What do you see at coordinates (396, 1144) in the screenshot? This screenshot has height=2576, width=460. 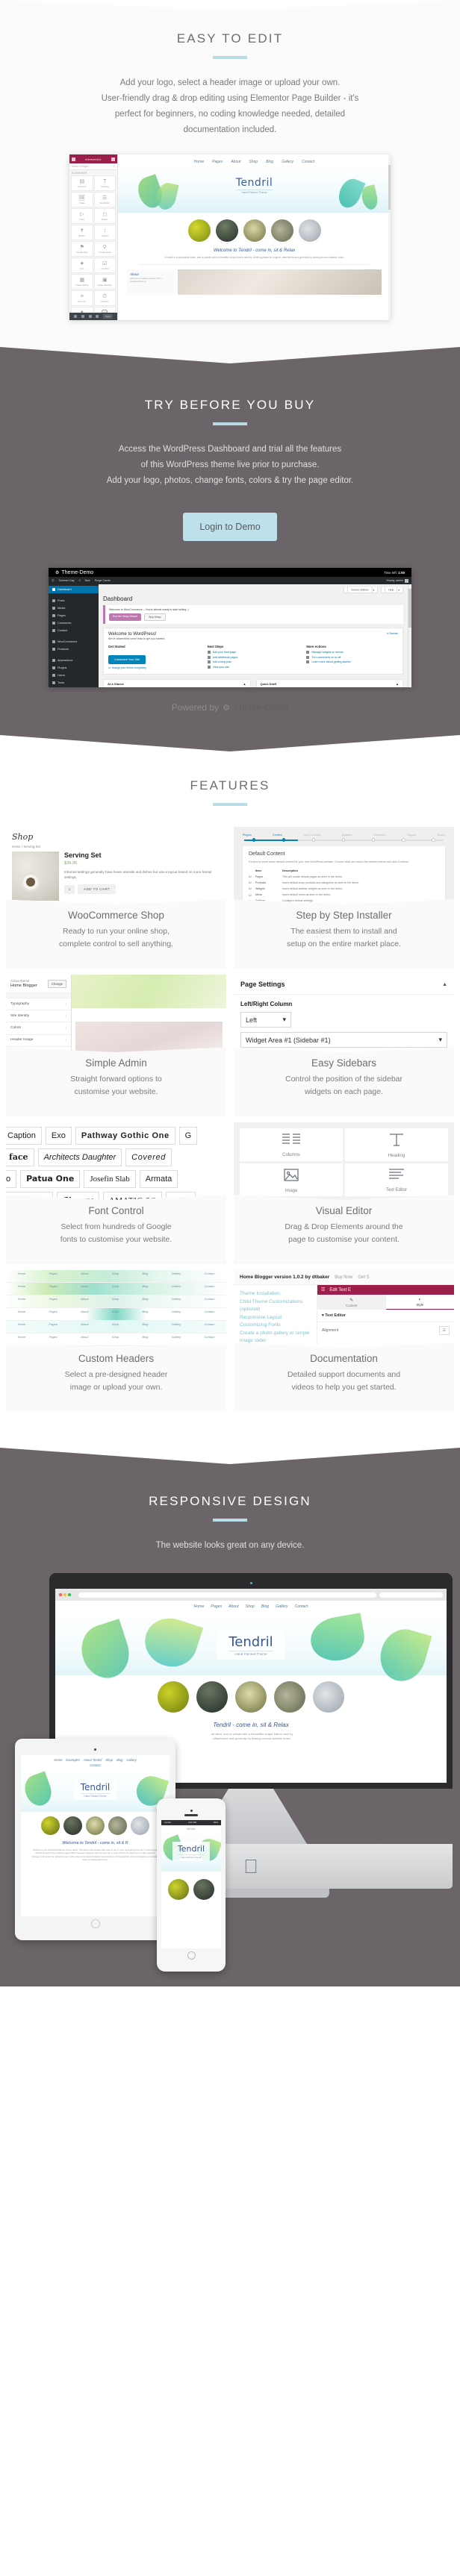 I see `editor-widget-heading: Heading` at bounding box center [396, 1144].